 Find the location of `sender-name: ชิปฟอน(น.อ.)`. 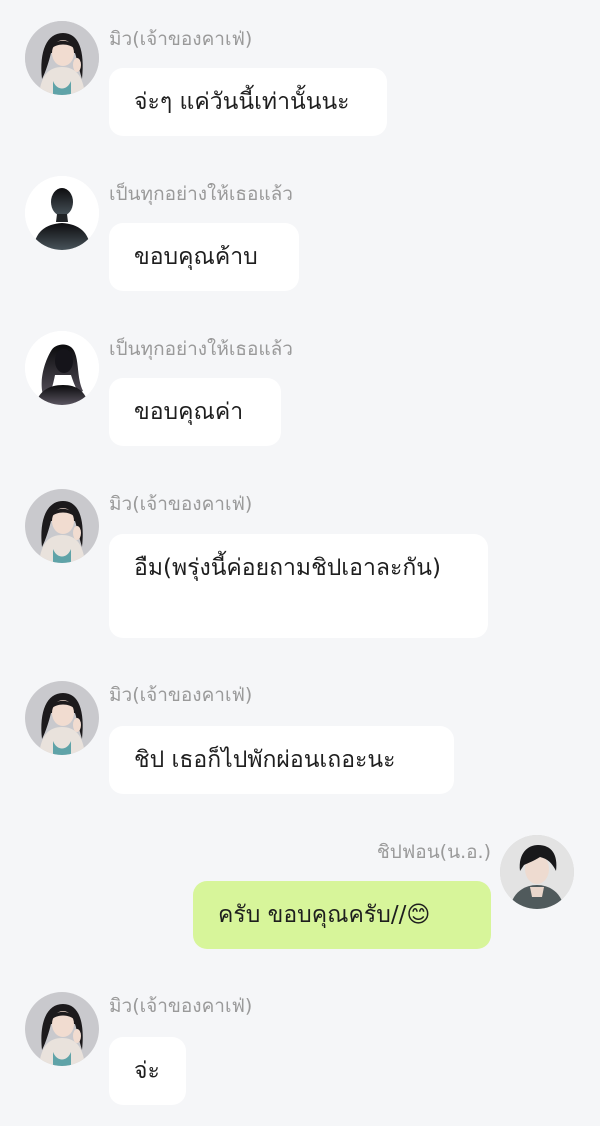

sender-name: ชิปฟอน(น.อ.) is located at coordinates (433, 852).